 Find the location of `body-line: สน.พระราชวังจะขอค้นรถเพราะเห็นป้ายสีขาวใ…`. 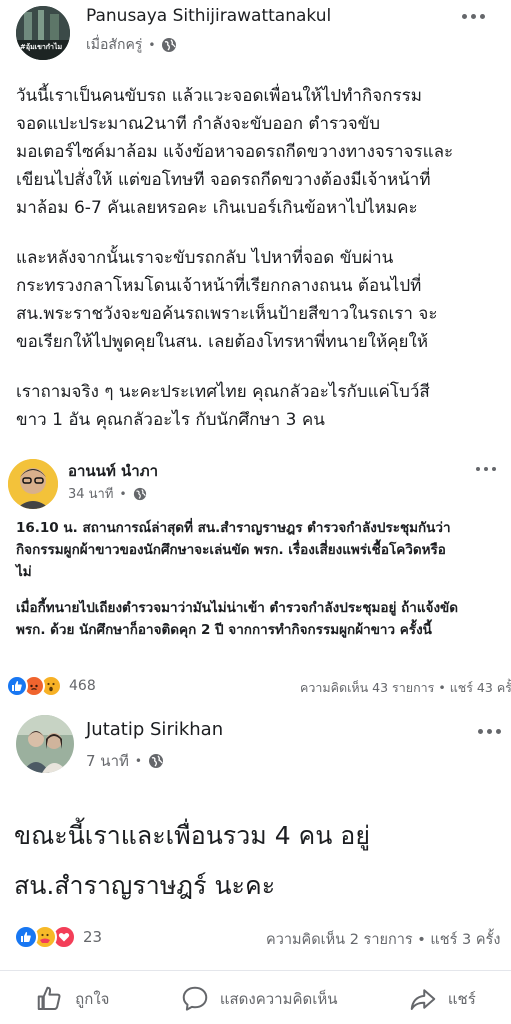

body-line: สน.พระราชวังจะขอค้นรถเพราะเห็นป้ายสีขาวใ… is located at coordinates (227, 314).